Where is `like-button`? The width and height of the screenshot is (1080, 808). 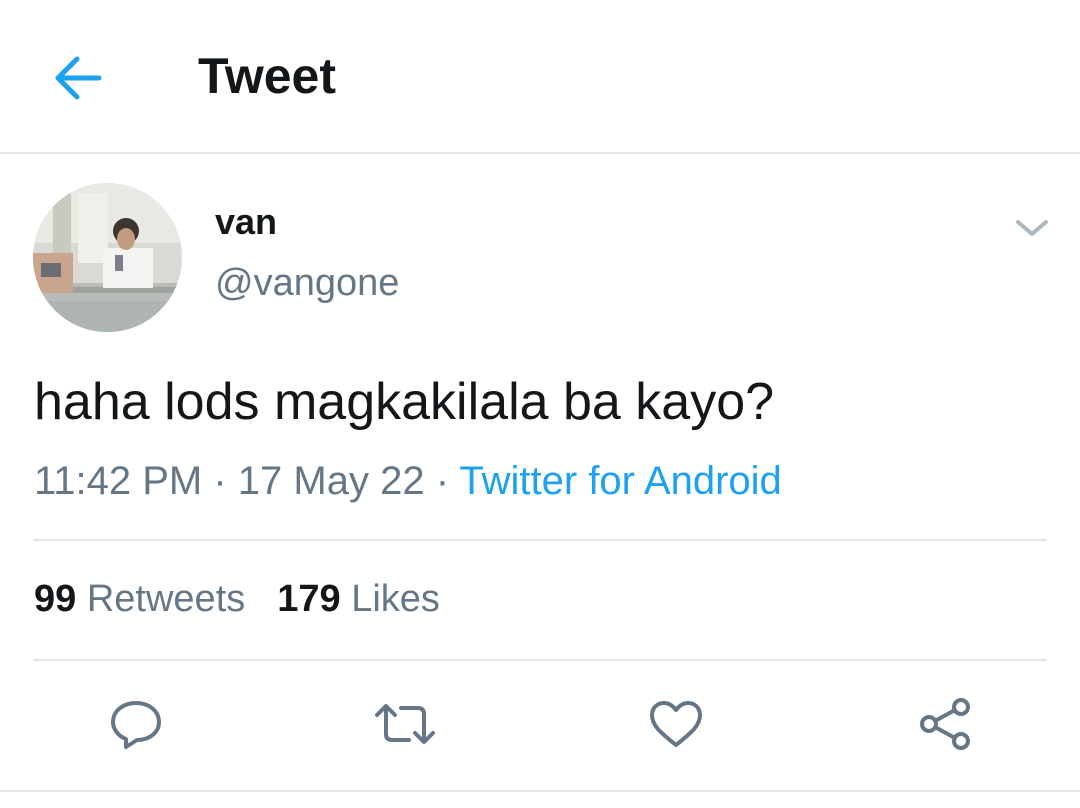
like-button is located at coordinates (676, 724).